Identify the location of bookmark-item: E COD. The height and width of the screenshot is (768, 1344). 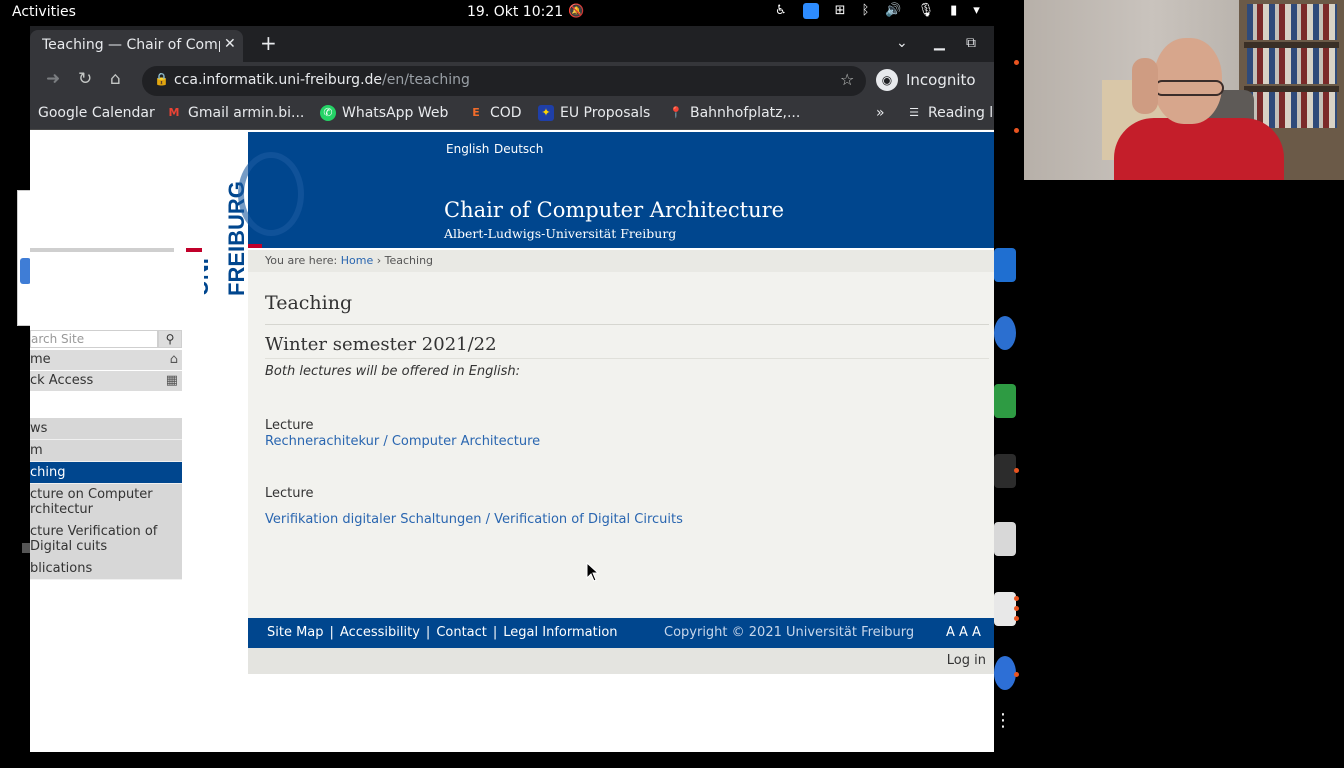
(495, 113).